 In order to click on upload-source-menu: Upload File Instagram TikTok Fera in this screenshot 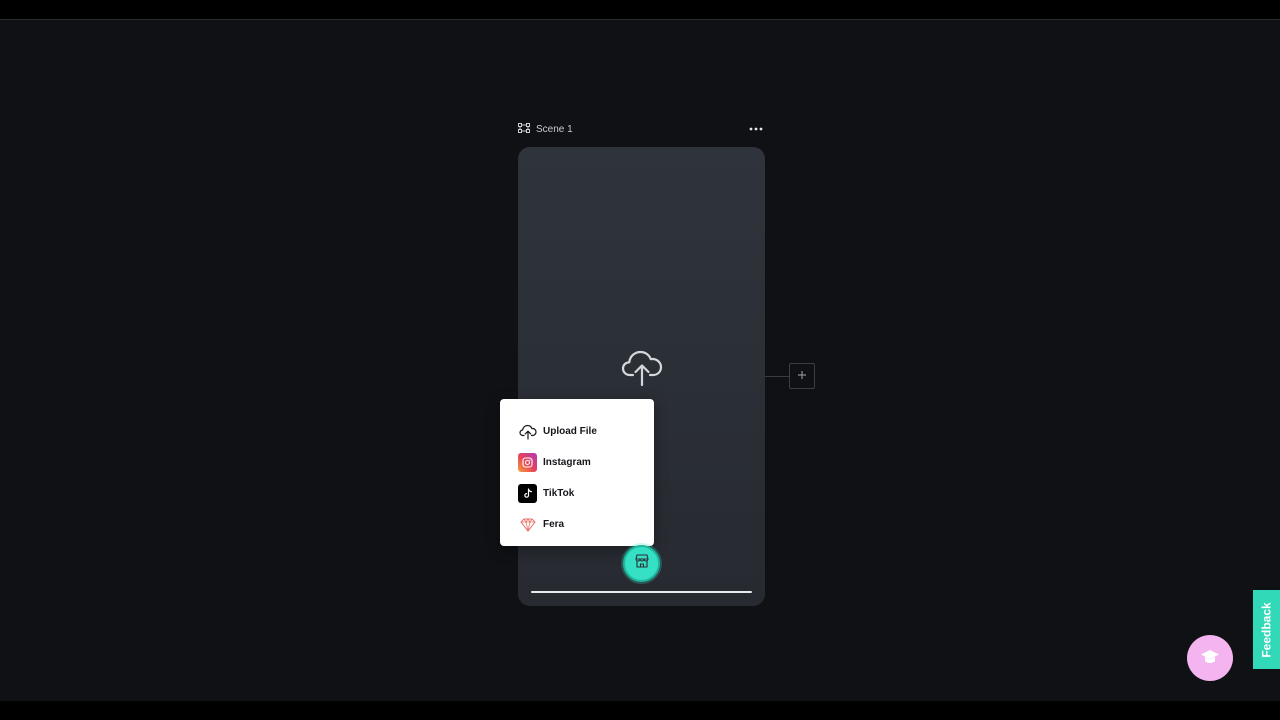, I will do `click(577, 472)`.